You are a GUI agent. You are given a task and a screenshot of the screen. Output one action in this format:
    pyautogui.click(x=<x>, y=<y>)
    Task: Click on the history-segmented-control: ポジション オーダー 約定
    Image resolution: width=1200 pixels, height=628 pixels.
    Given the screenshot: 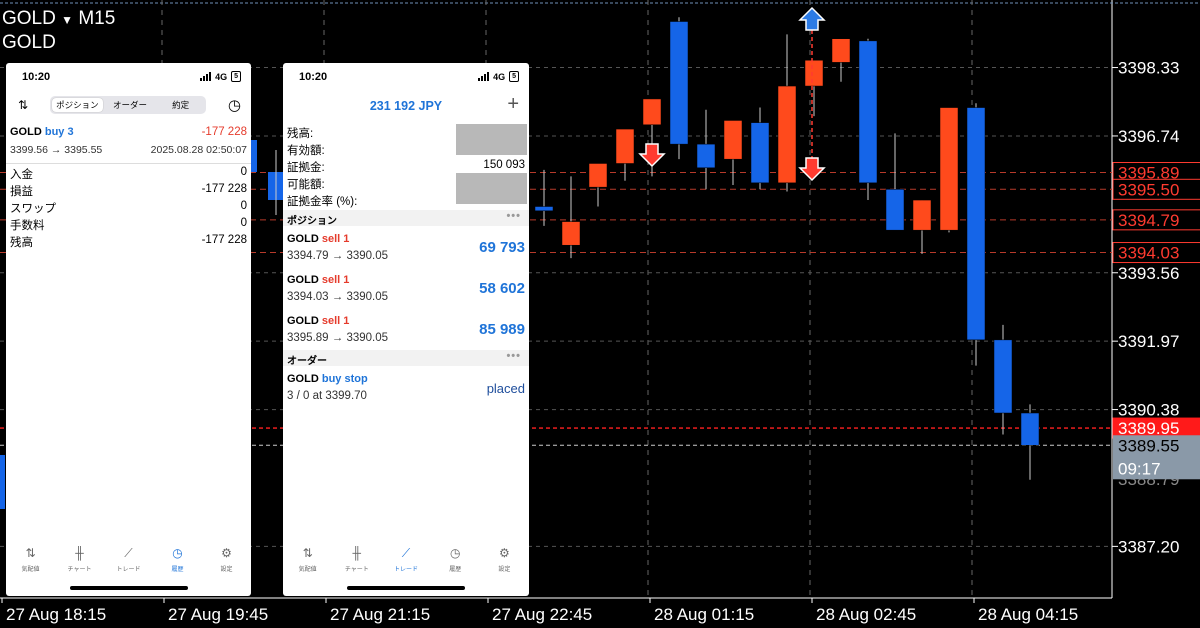 What is the action you would take?
    pyautogui.click(x=128, y=105)
    